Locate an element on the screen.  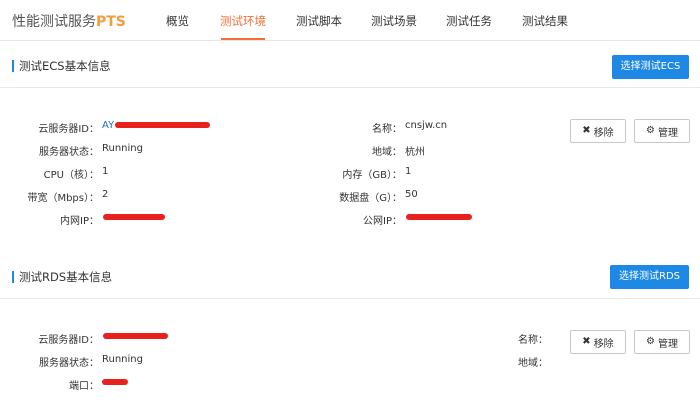
ecs-remove-button: ✖ 移除 is located at coordinates (598, 131).